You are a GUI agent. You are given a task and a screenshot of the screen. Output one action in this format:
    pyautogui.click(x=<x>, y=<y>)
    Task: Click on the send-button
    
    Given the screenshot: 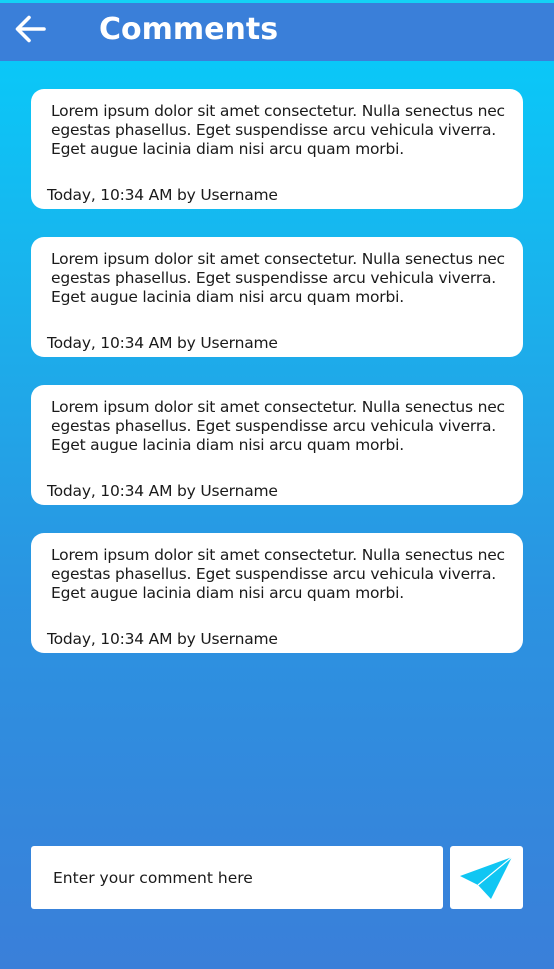 What is the action you would take?
    pyautogui.click(x=486, y=877)
    